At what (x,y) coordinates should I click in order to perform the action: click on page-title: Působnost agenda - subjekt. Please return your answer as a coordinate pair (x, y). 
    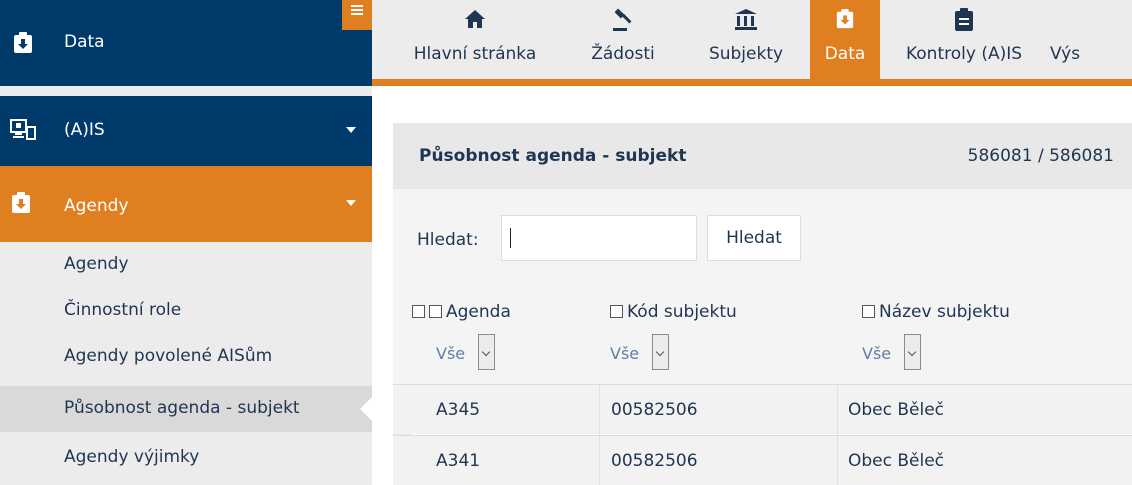
    Looking at the image, I should click on (553, 156).